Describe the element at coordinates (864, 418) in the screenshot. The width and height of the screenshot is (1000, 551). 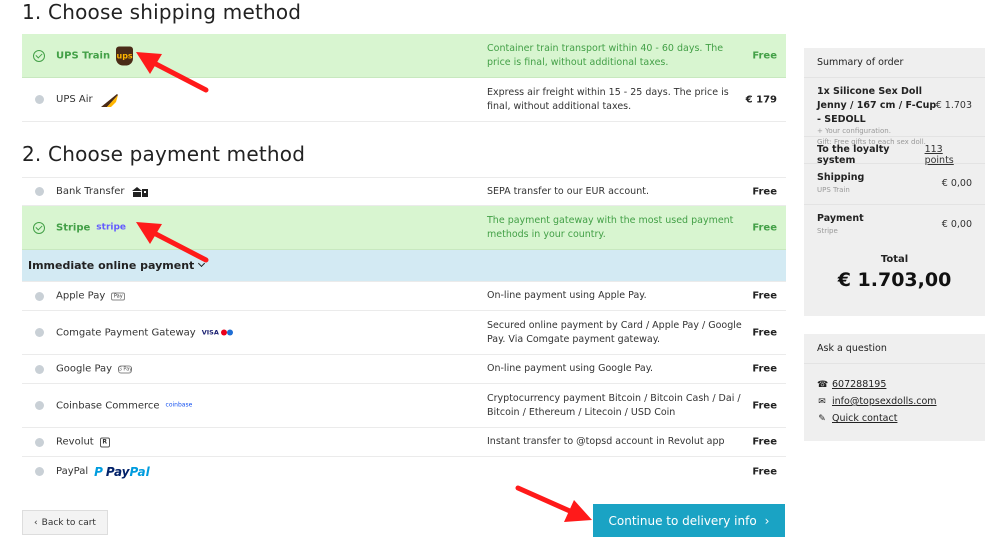
I see `quick-contact-link: Quick contact` at that location.